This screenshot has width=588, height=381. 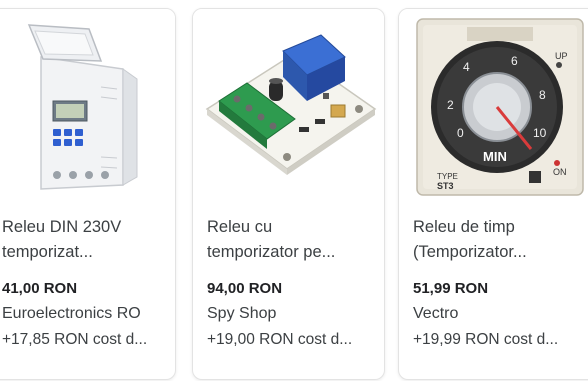 I want to click on product-price: 41,00 RON, so click(x=40, y=288).